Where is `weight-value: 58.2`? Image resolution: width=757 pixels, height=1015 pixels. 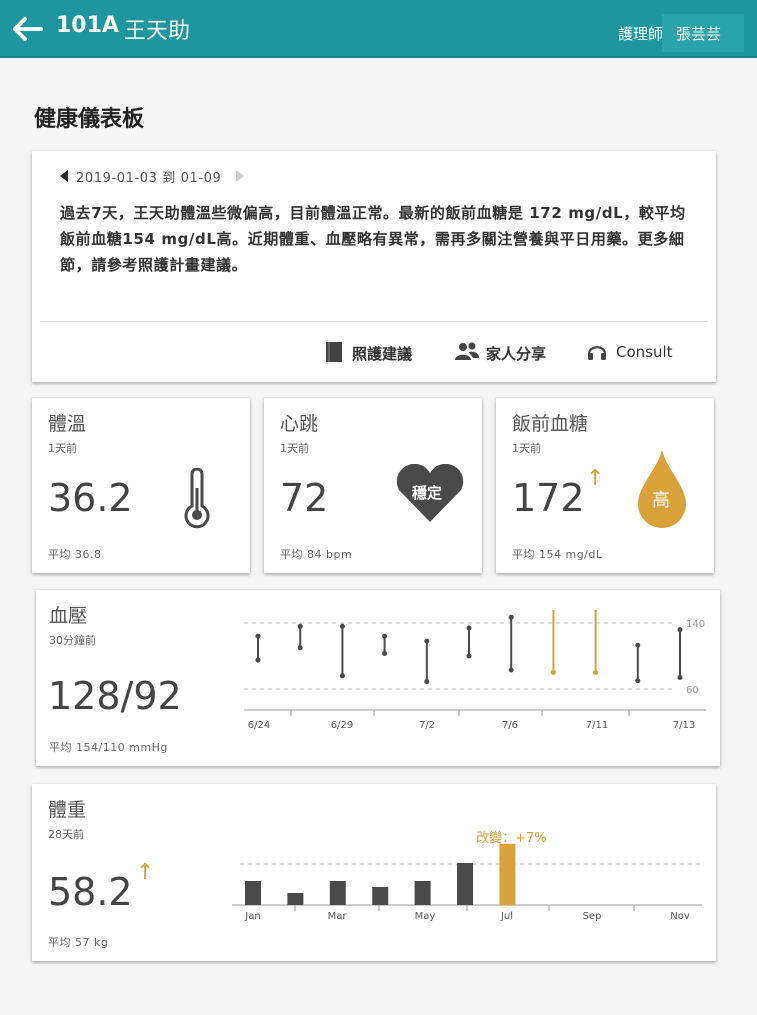
weight-value: 58.2 is located at coordinates (90, 892).